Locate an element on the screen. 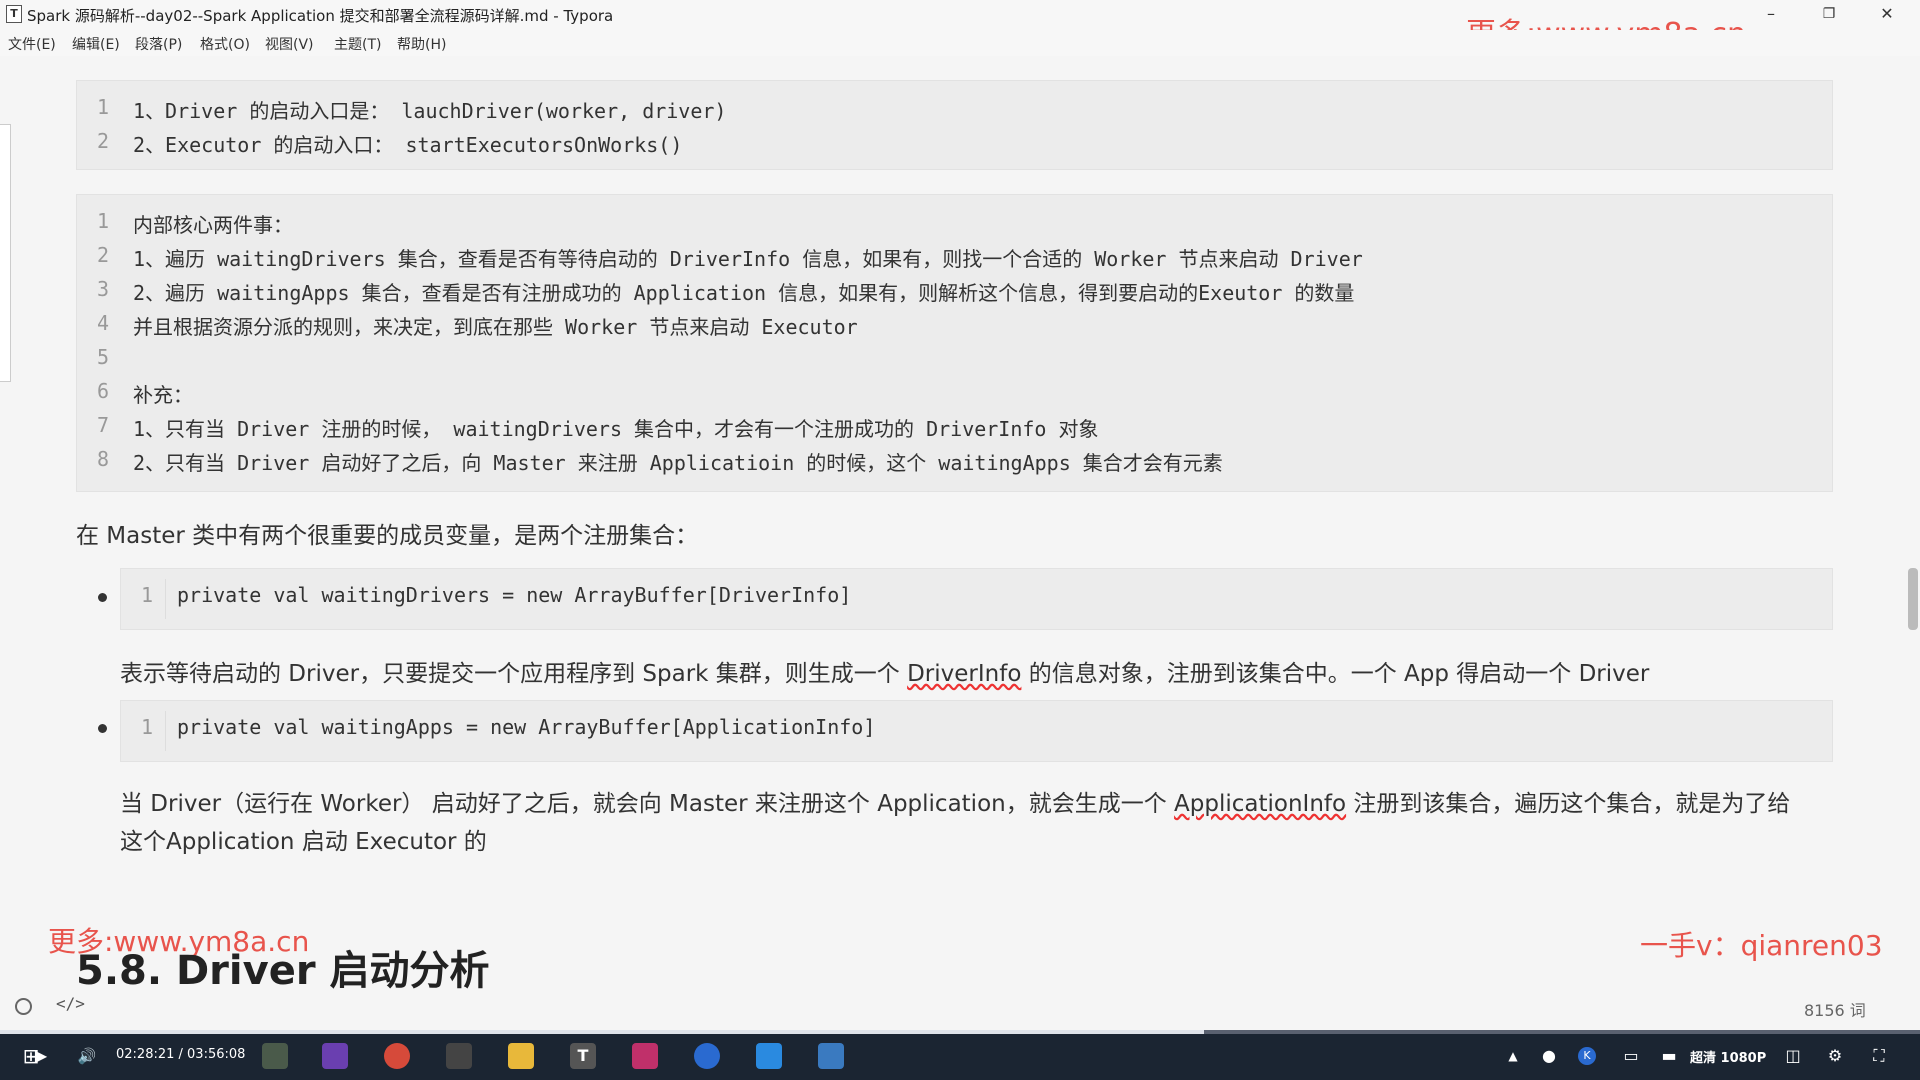  scrollbar-thumb is located at coordinates (1913, 599).